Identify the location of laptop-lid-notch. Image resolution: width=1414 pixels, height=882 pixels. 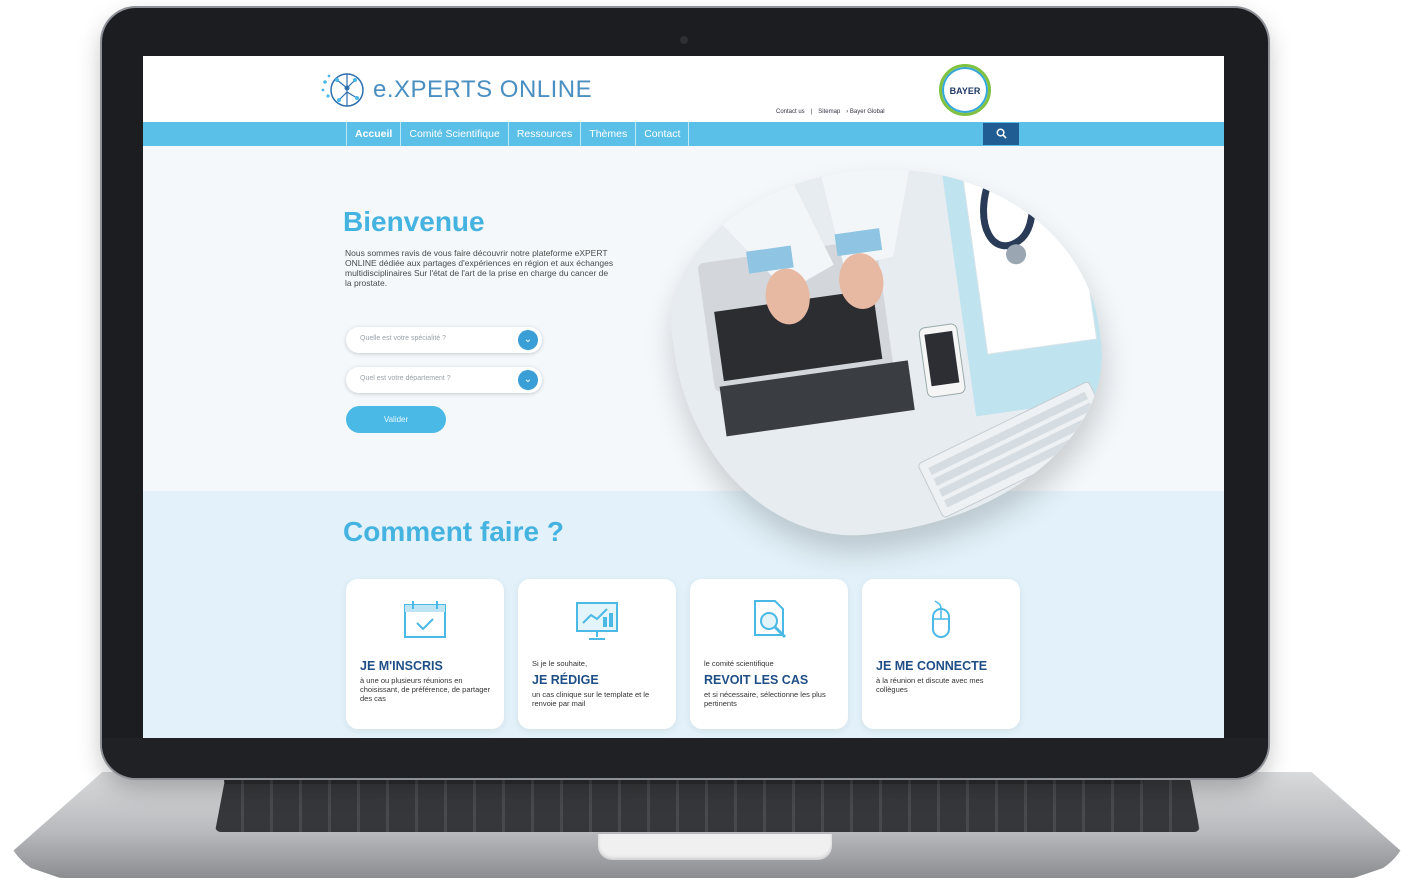
(715, 847).